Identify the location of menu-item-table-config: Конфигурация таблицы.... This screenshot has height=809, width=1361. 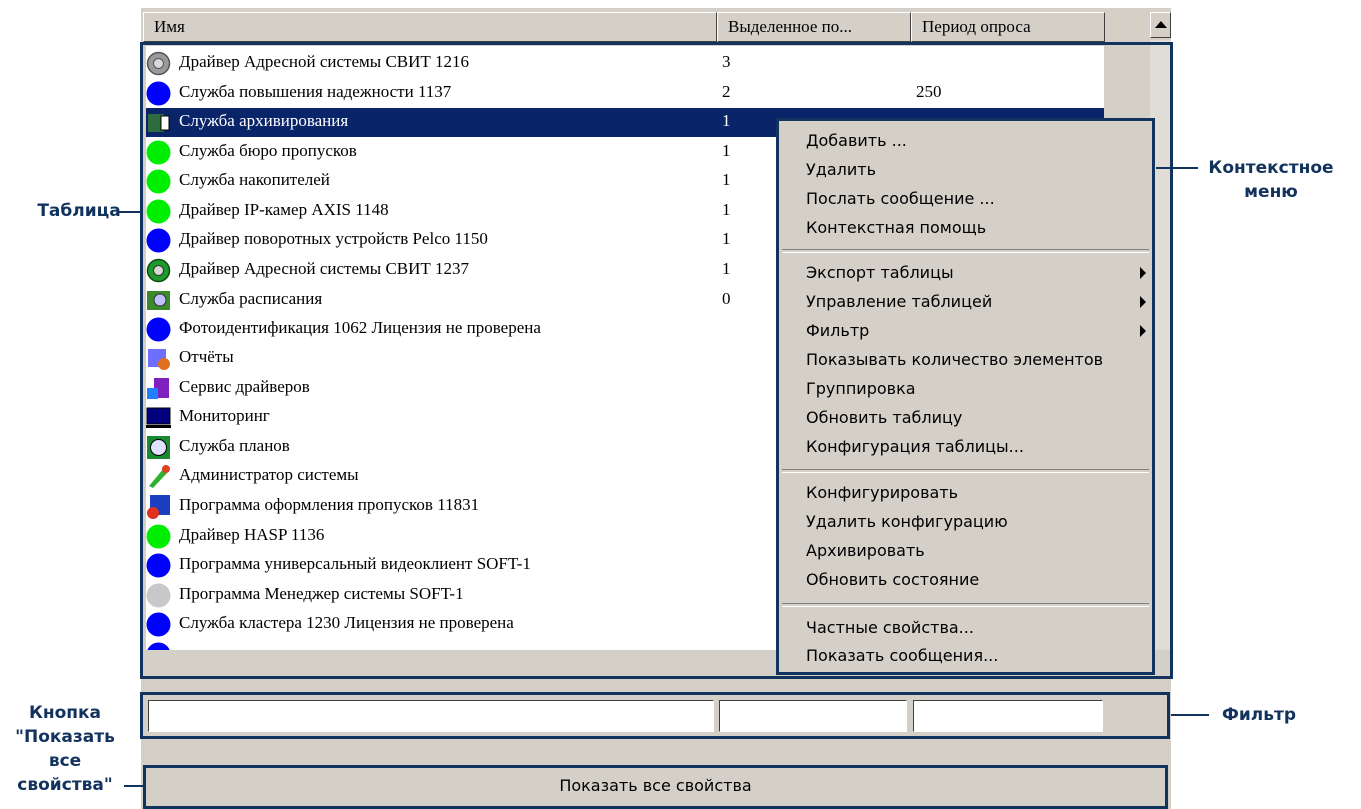
(915, 446).